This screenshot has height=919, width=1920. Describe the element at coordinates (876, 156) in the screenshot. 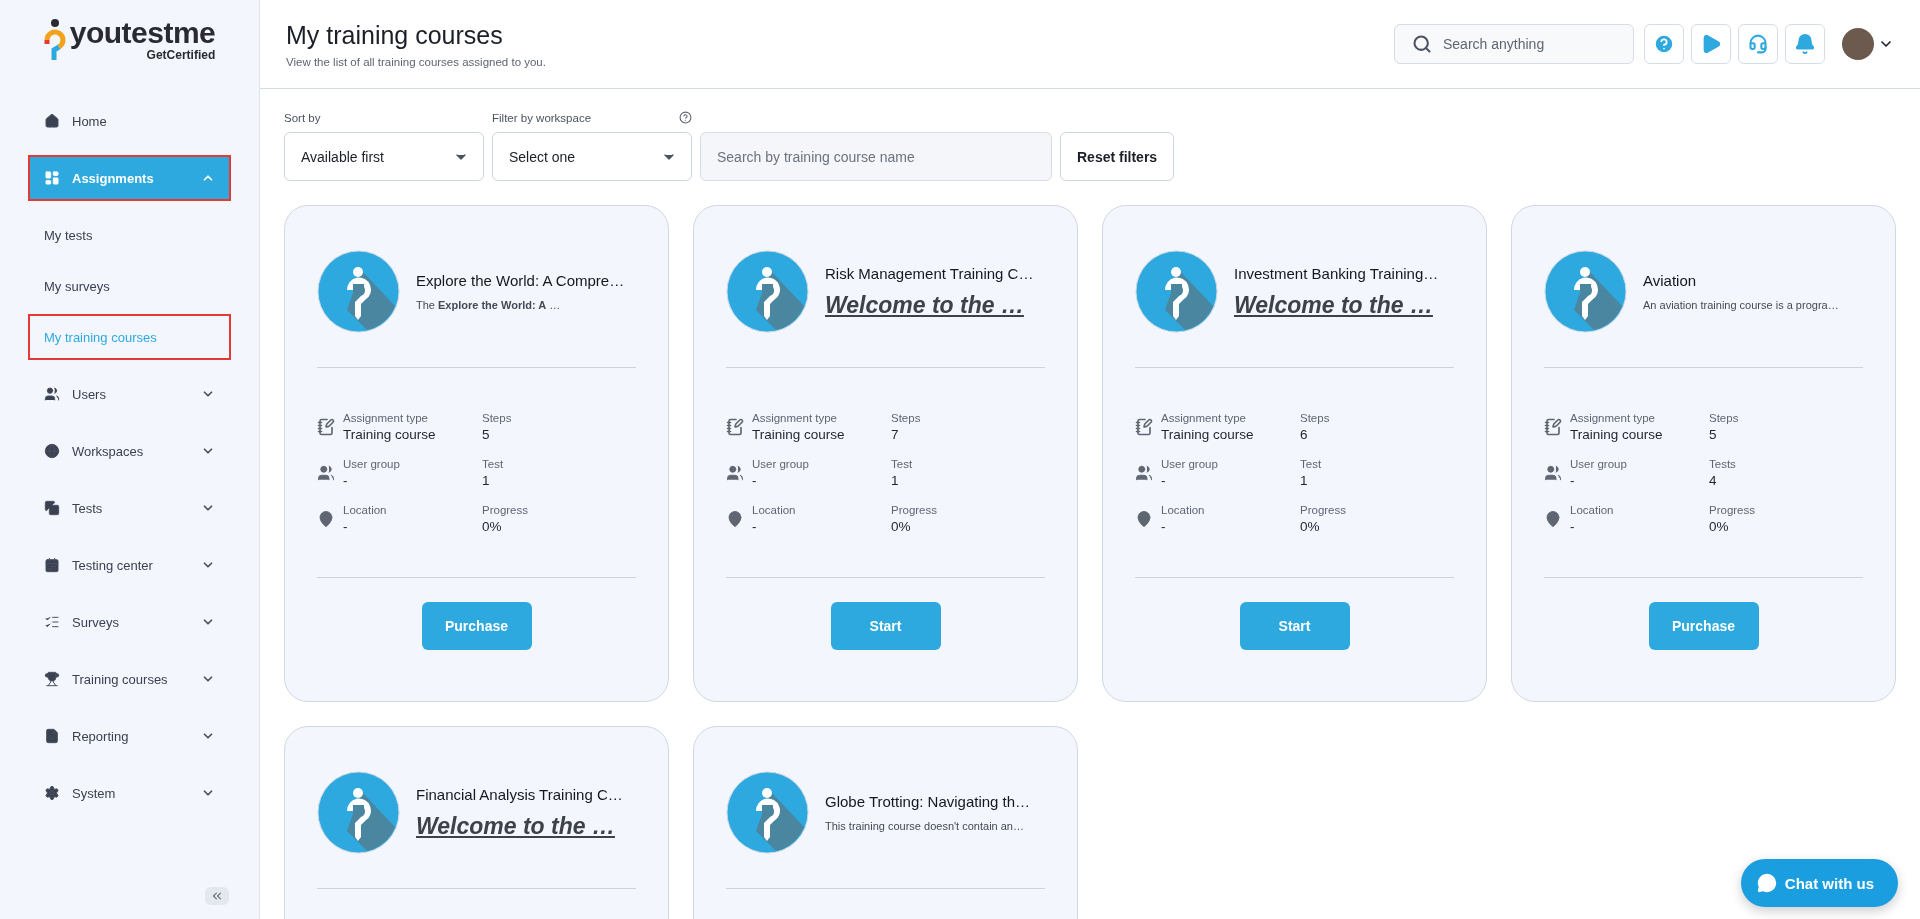

I see `search-field: Search by training course name` at that location.